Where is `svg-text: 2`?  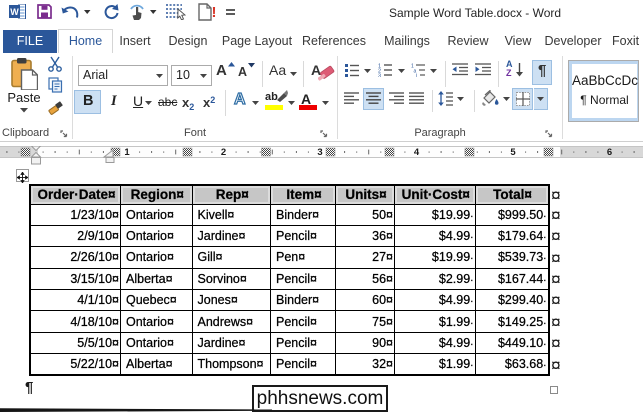 svg-text: 2 is located at coordinates (223, 152).